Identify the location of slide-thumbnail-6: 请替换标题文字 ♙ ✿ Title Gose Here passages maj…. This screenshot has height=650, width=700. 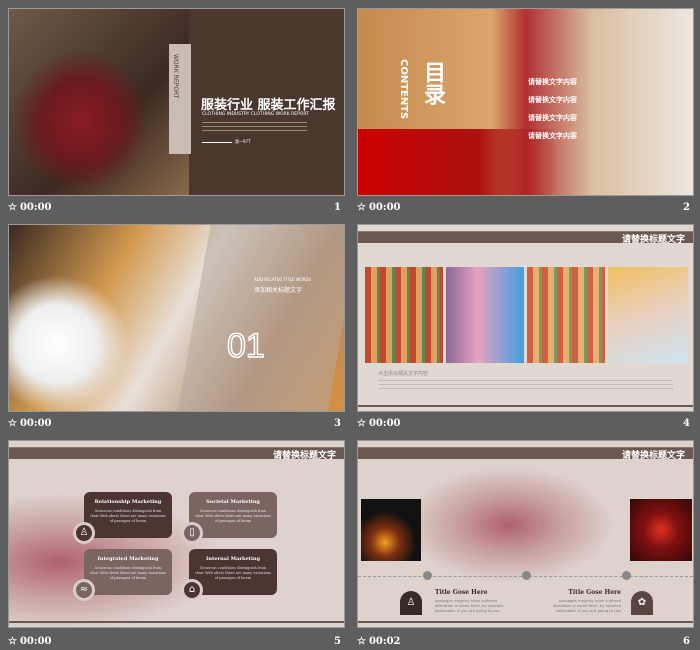
(525, 534).